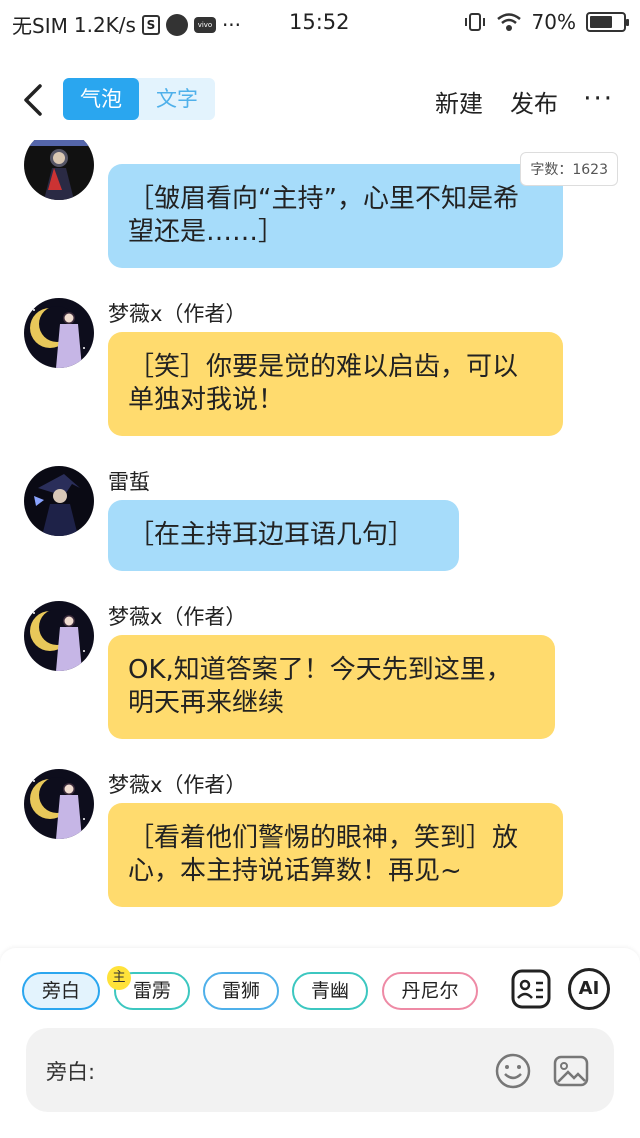 The image size is (640, 1138). I want to click on character-chip-leishi: 雷狮, so click(241, 991).